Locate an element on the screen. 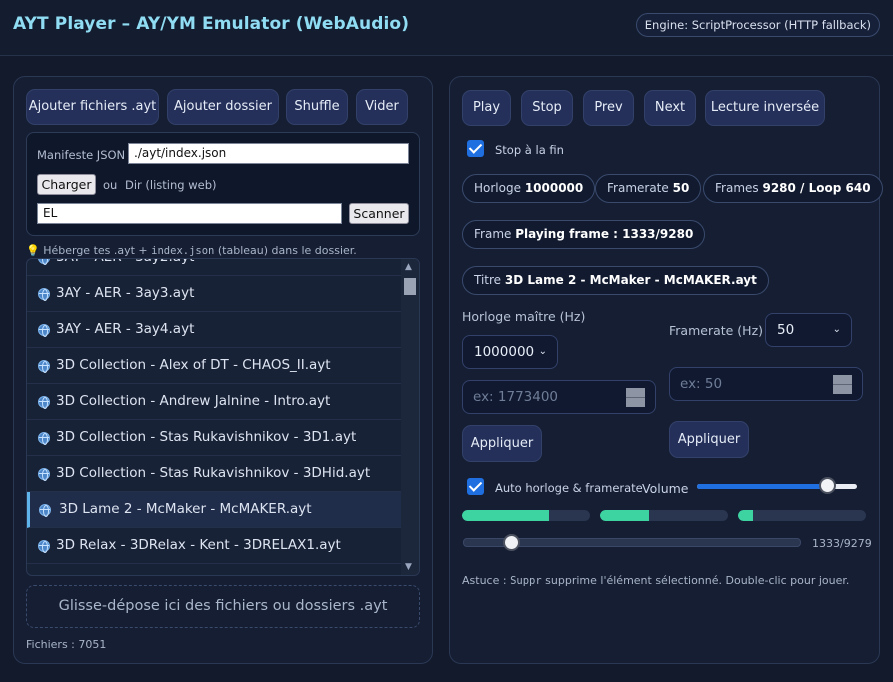 The width and height of the screenshot is (893, 682). clear-button: Vider is located at coordinates (382, 107).